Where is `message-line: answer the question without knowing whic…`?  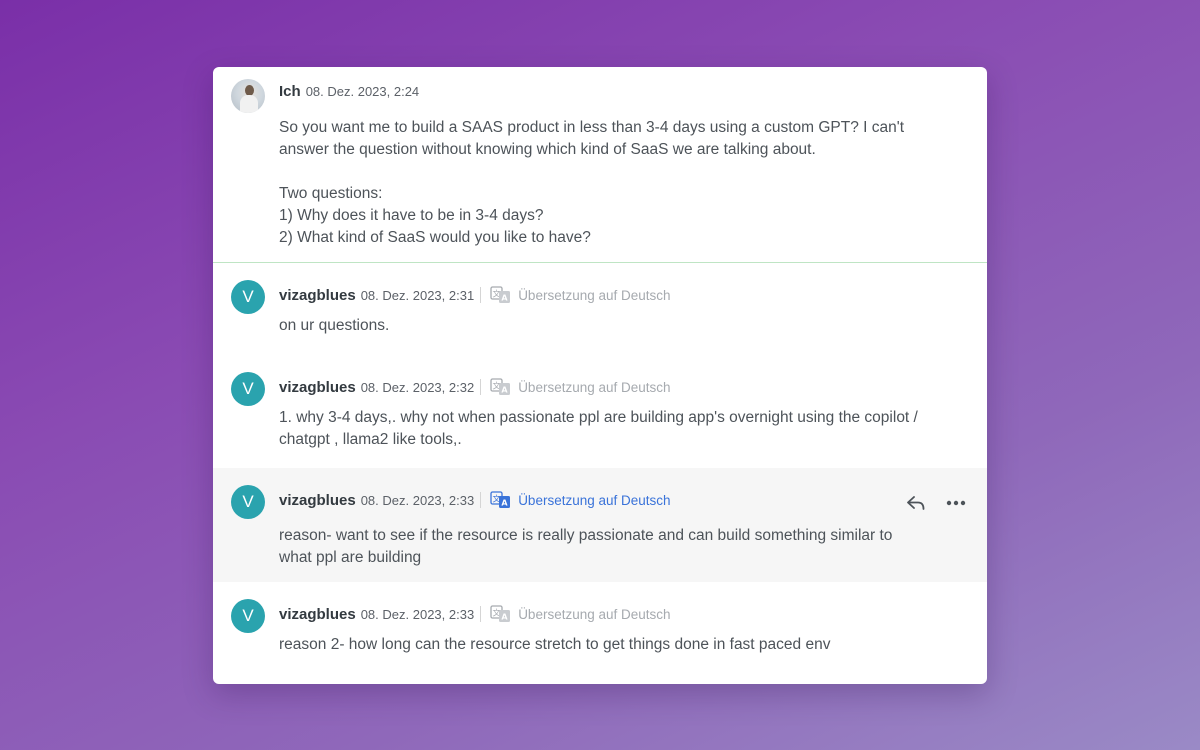
message-line: answer the question without knowing whic… is located at coordinates (547, 149).